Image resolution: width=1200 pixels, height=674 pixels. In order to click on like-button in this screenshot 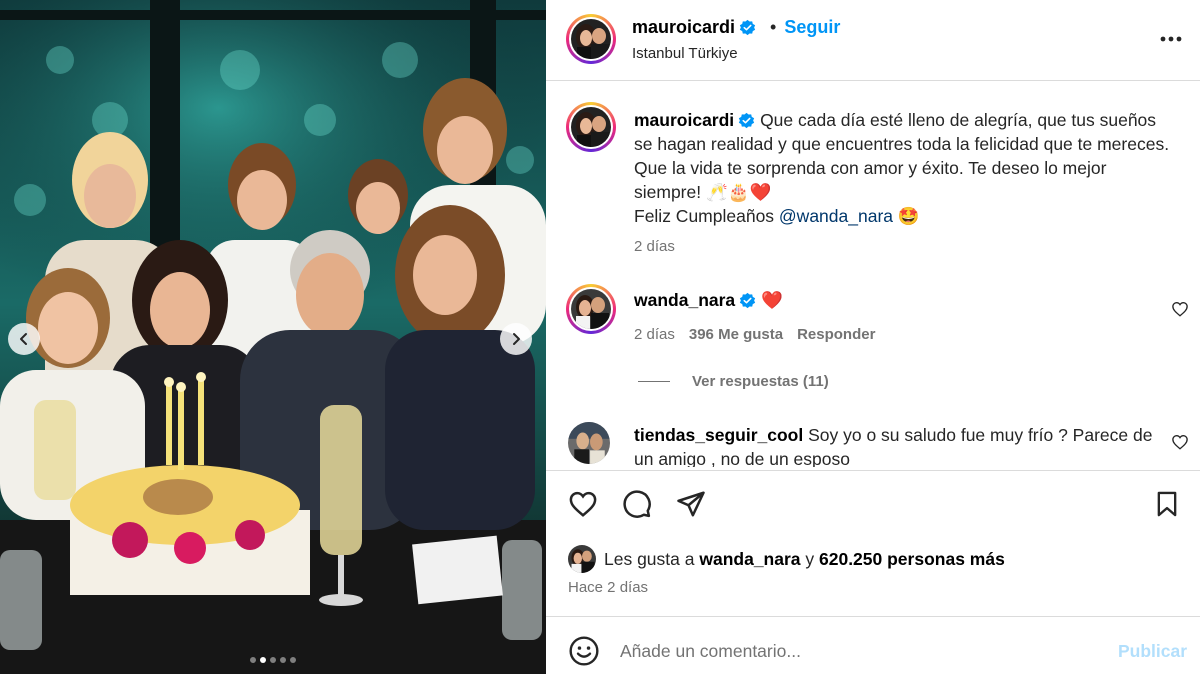, I will do `click(583, 504)`.